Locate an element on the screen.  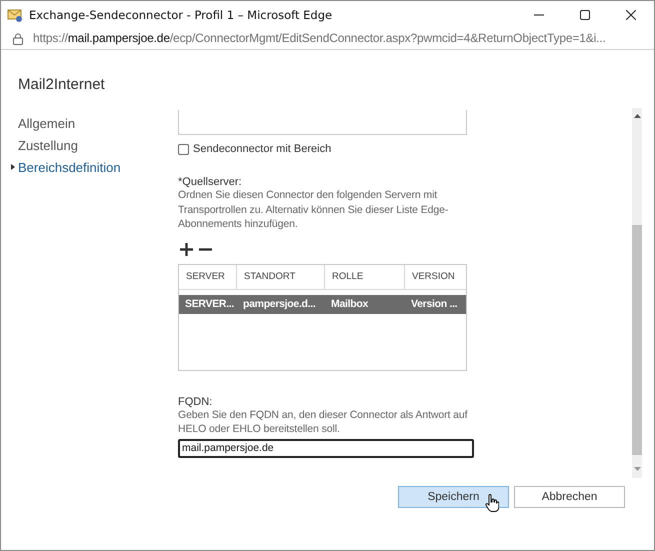
nav-item: Bereichsdefinition is located at coordinates (93, 167).